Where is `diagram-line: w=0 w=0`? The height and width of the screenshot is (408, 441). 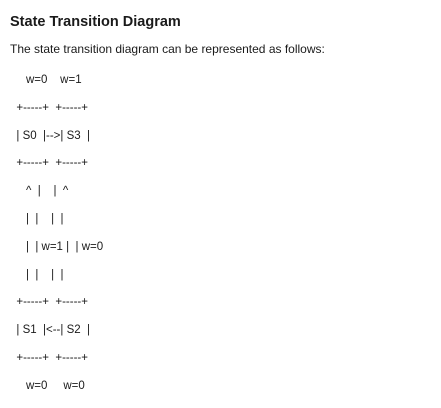
diagram-line: w=0 w=0 is located at coordinates (47, 385).